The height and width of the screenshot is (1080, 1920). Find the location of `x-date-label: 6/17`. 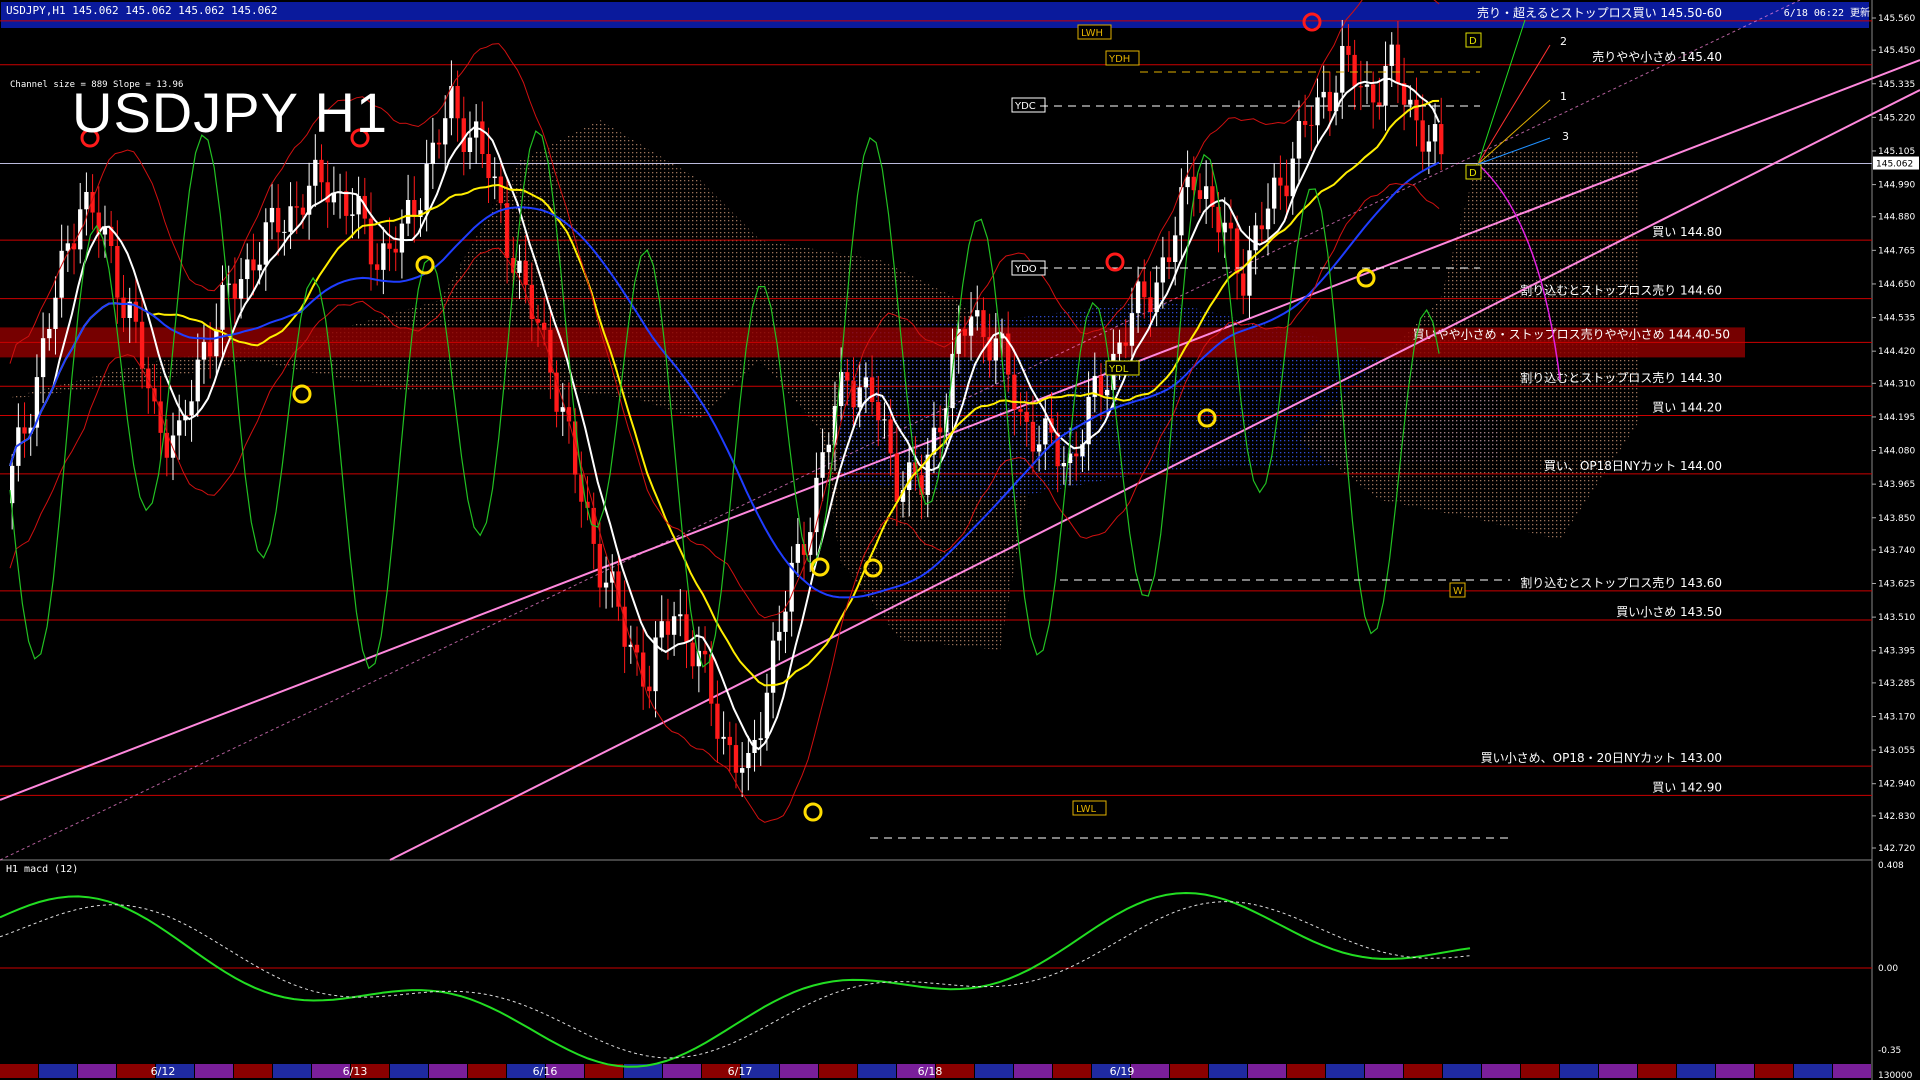

x-date-label: 6/17 is located at coordinates (740, 1071).